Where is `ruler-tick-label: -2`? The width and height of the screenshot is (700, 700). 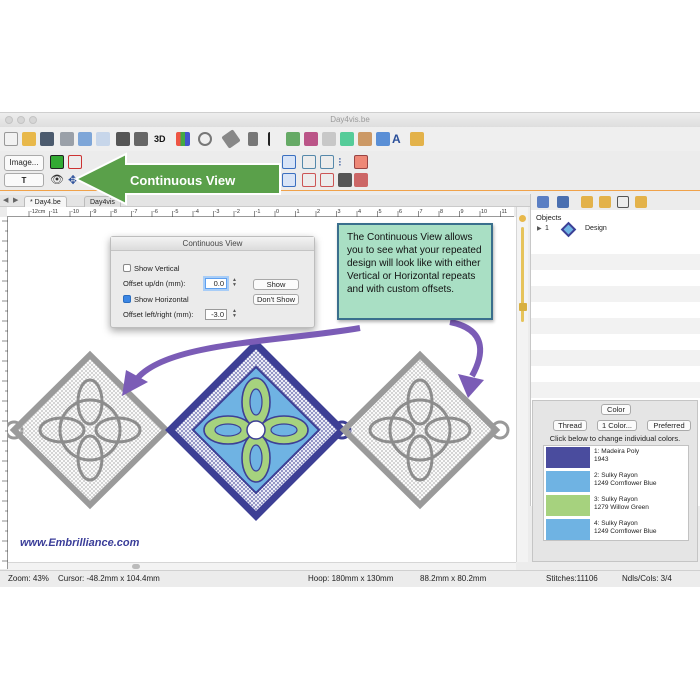
ruler-tick-label: -2 is located at coordinates (237, 212).